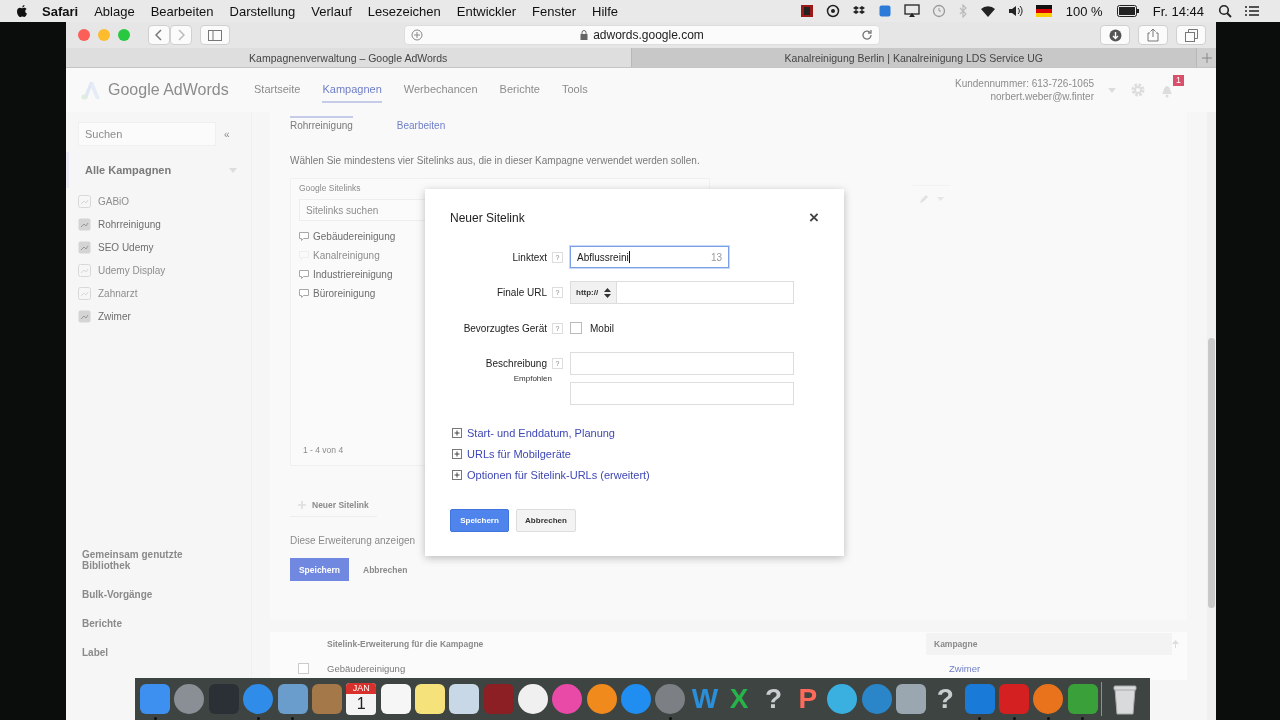  What do you see at coordinates (649, 257) in the screenshot?
I see `text-field: Abflussreini 13` at bounding box center [649, 257].